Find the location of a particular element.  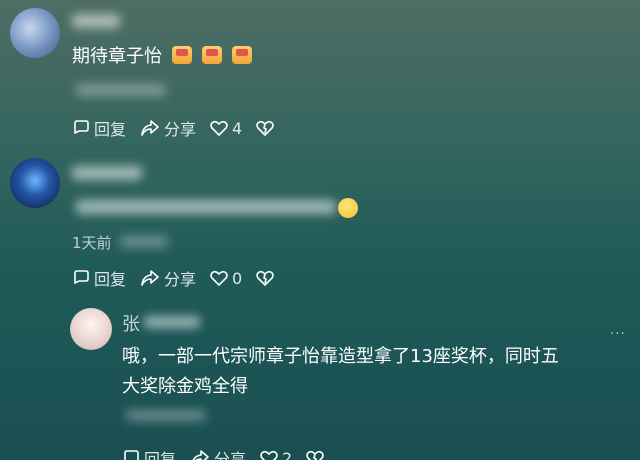

comment-text-blur is located at coordinates (206, 207).